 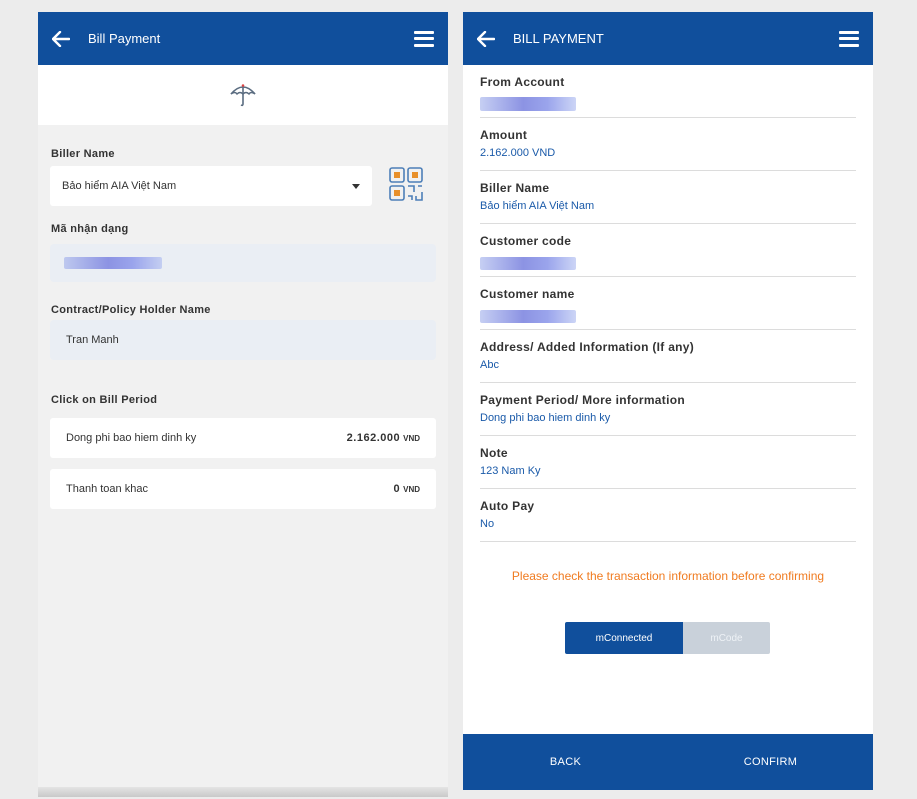 I want to click on umbrella-icon, so click(x=243, y=95).